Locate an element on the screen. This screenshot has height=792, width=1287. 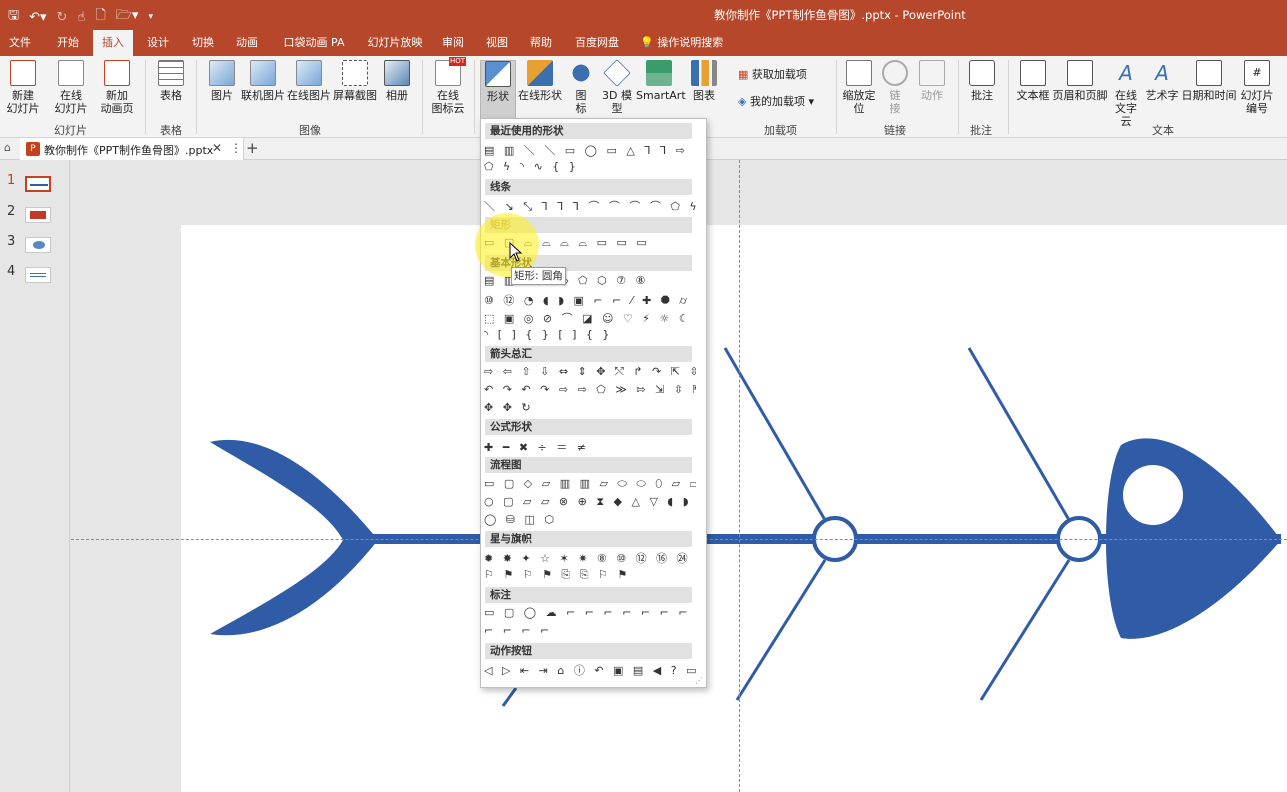
action-label: 动作 is located at coordinates (932, 95).